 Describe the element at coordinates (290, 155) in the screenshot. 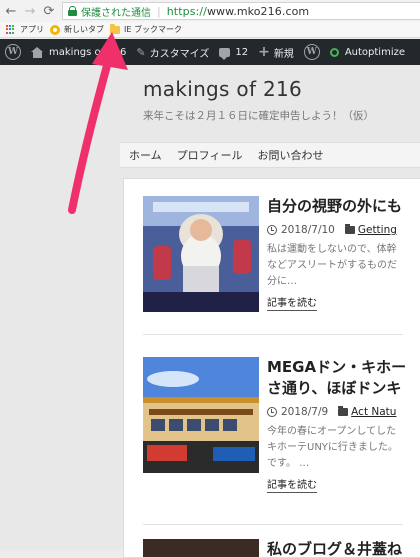

I see `nav-item-contact: お問い合わせ` at that location.